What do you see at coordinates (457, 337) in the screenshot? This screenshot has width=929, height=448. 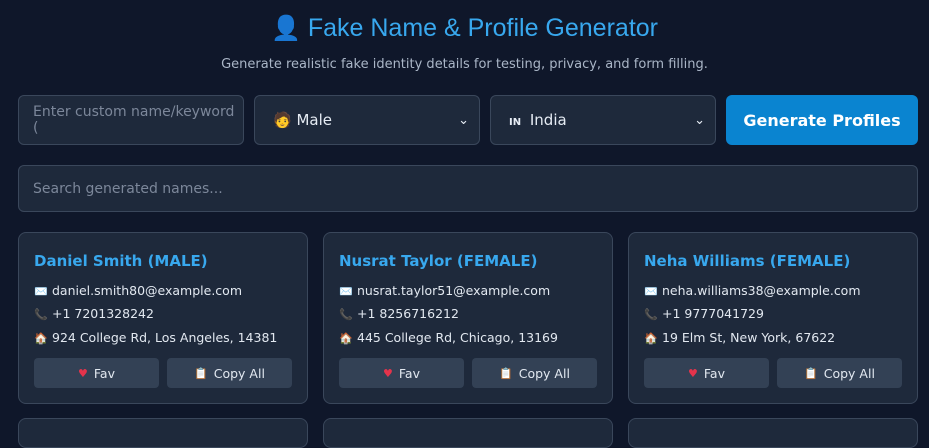 I see `address-text: 445 College Rd, Chicago, 13169` at bounding box center [457, 337].